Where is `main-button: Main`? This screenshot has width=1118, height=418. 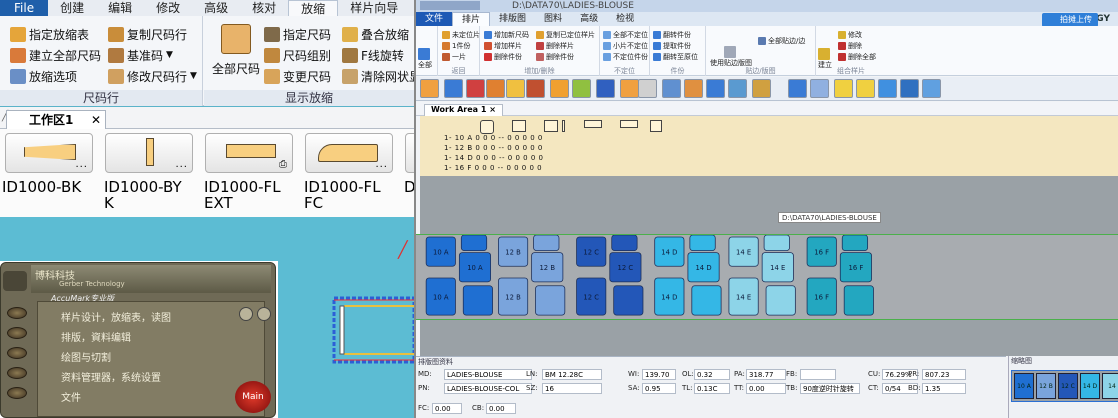 main-button: Main is located at coordinates (253, 397).